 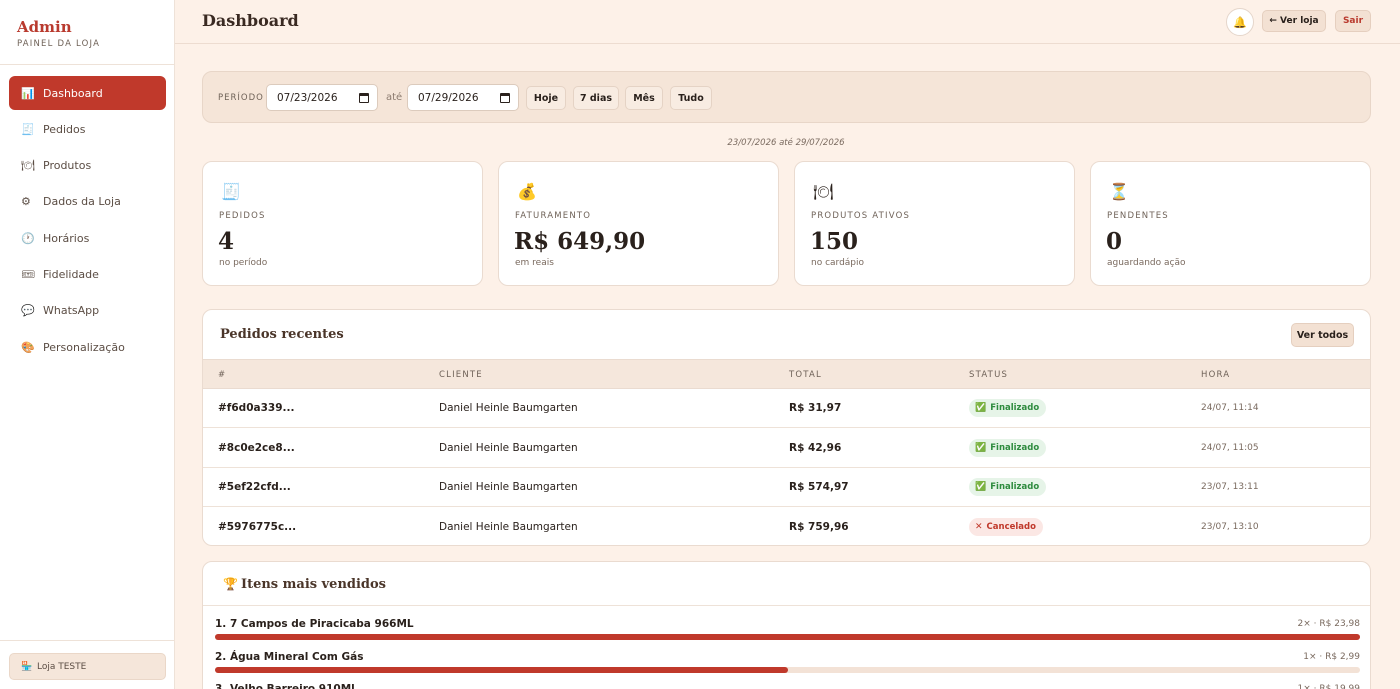 What do you see at coordinates (1230, 487) in the screenshot?
I see `order-time: 23/07, 13:11` at bounding box center [1230, 487].